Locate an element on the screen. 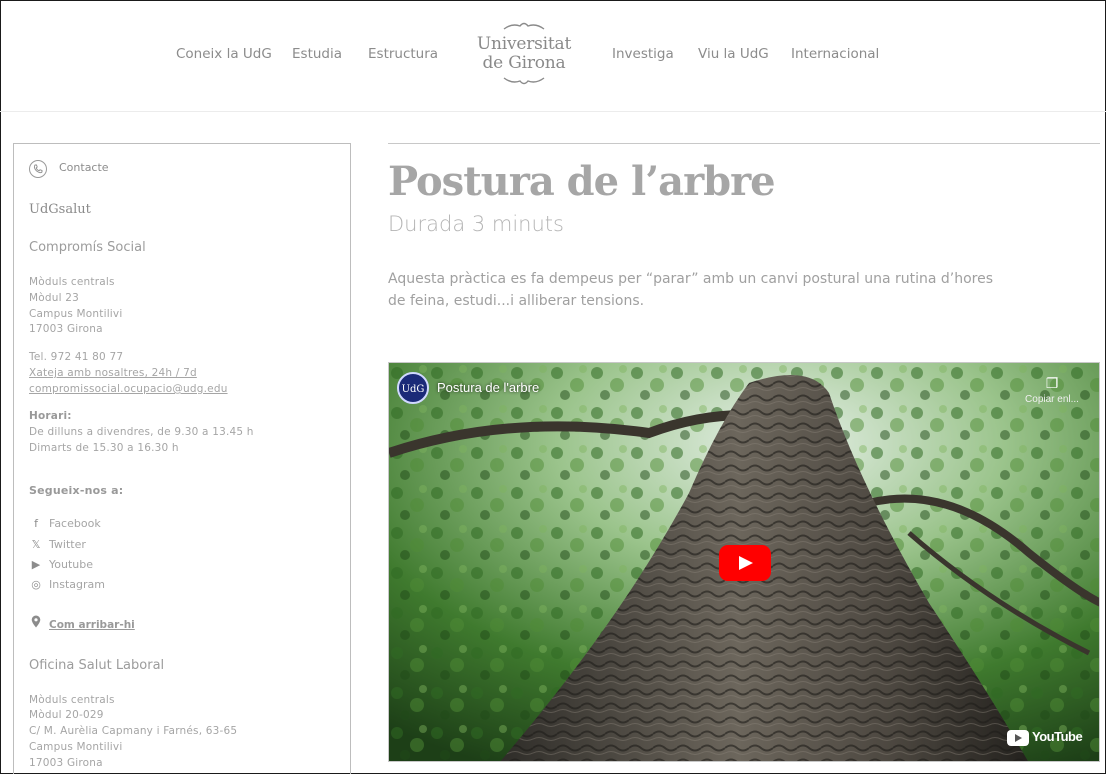 Image resolution: width=1106 pixels, height=774 pixels. address-line: C/ M. Aurèlia Capmany i Farnés, 63-65 is located at coordinates (133, 731).